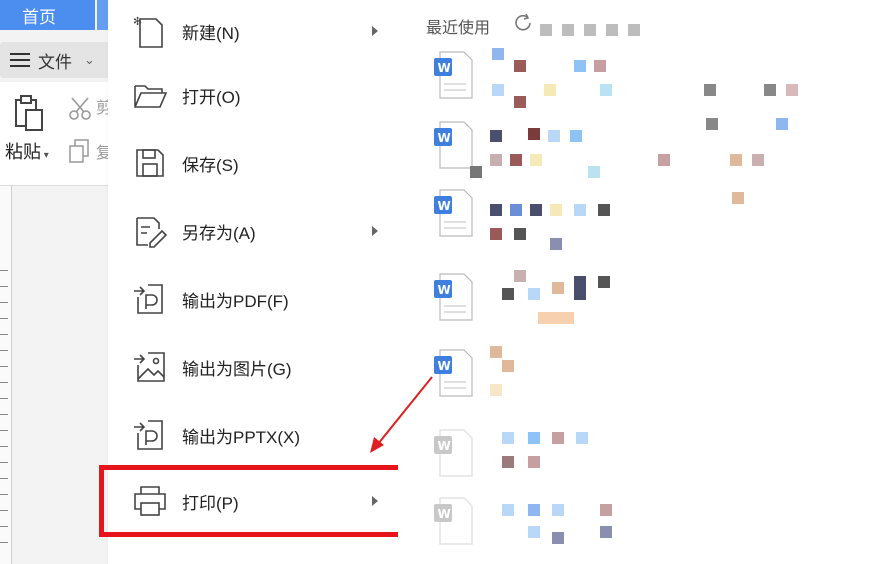  I want to click on file-menu-button: 文件 ⌄, so click(55, 60).